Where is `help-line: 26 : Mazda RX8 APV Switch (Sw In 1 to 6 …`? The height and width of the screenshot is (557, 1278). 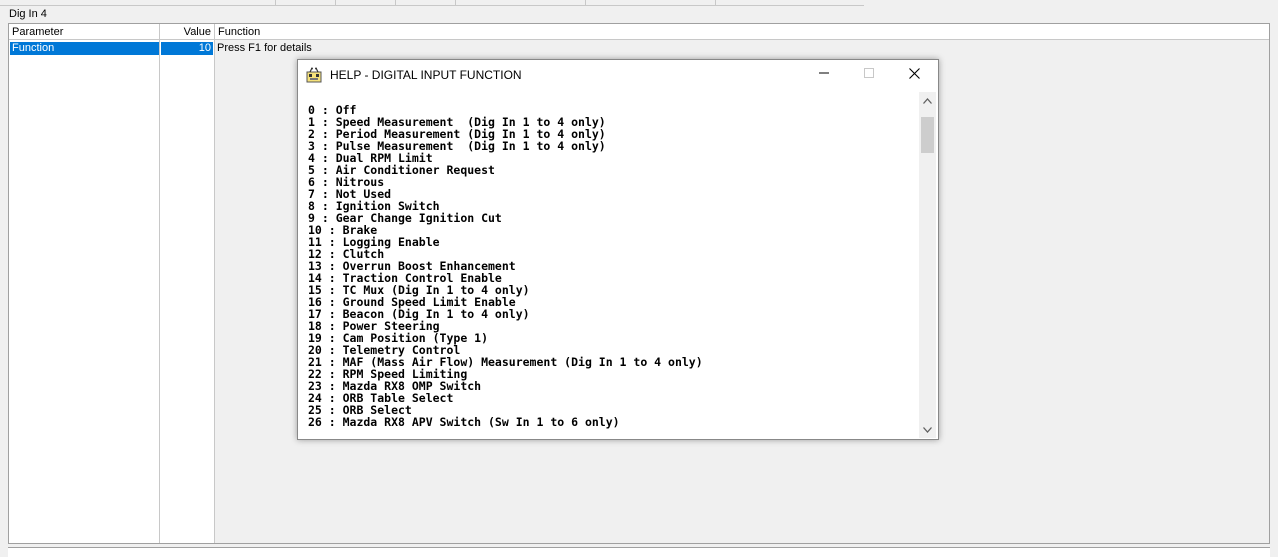
help-line: 26 : Mazda RX8 APV Switch (Sw In 1 to 6 … is located at coordinates (464, 422).